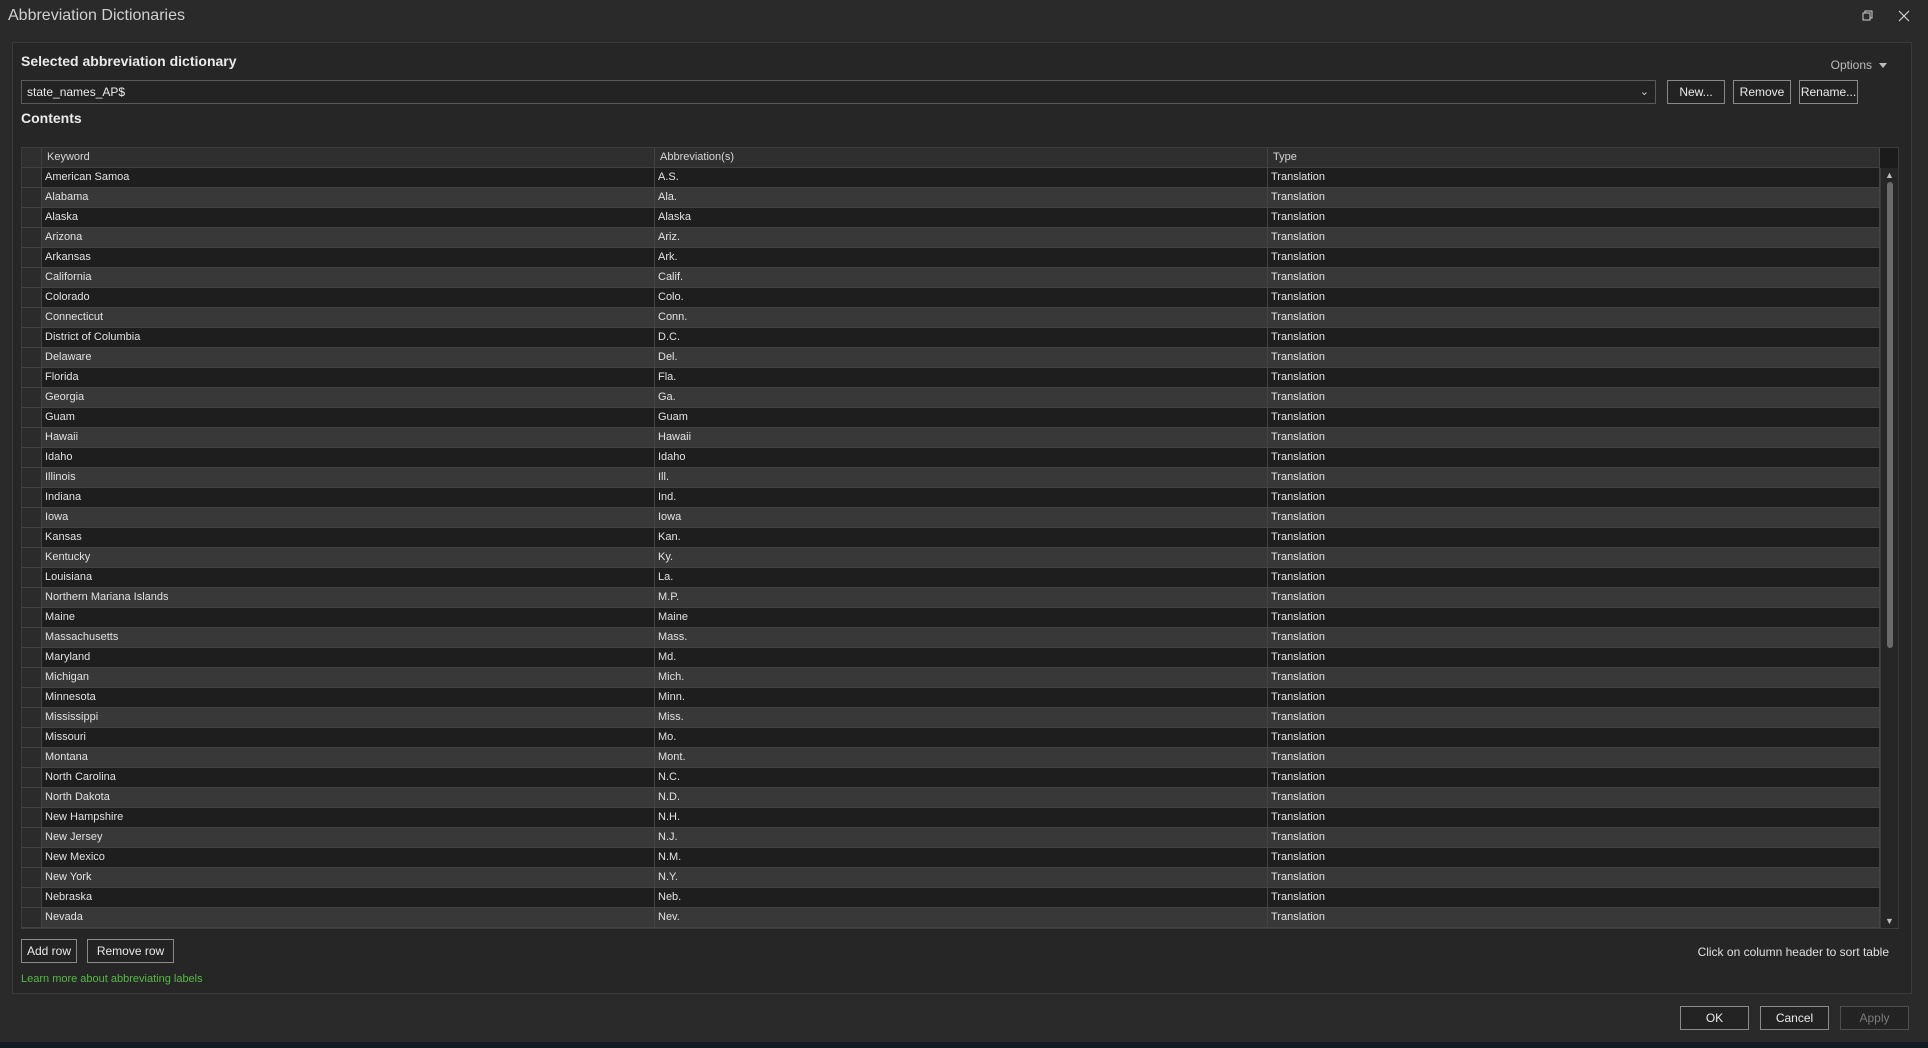  I want to click on abbreviation-cell: Iowa, so click(961, 517).